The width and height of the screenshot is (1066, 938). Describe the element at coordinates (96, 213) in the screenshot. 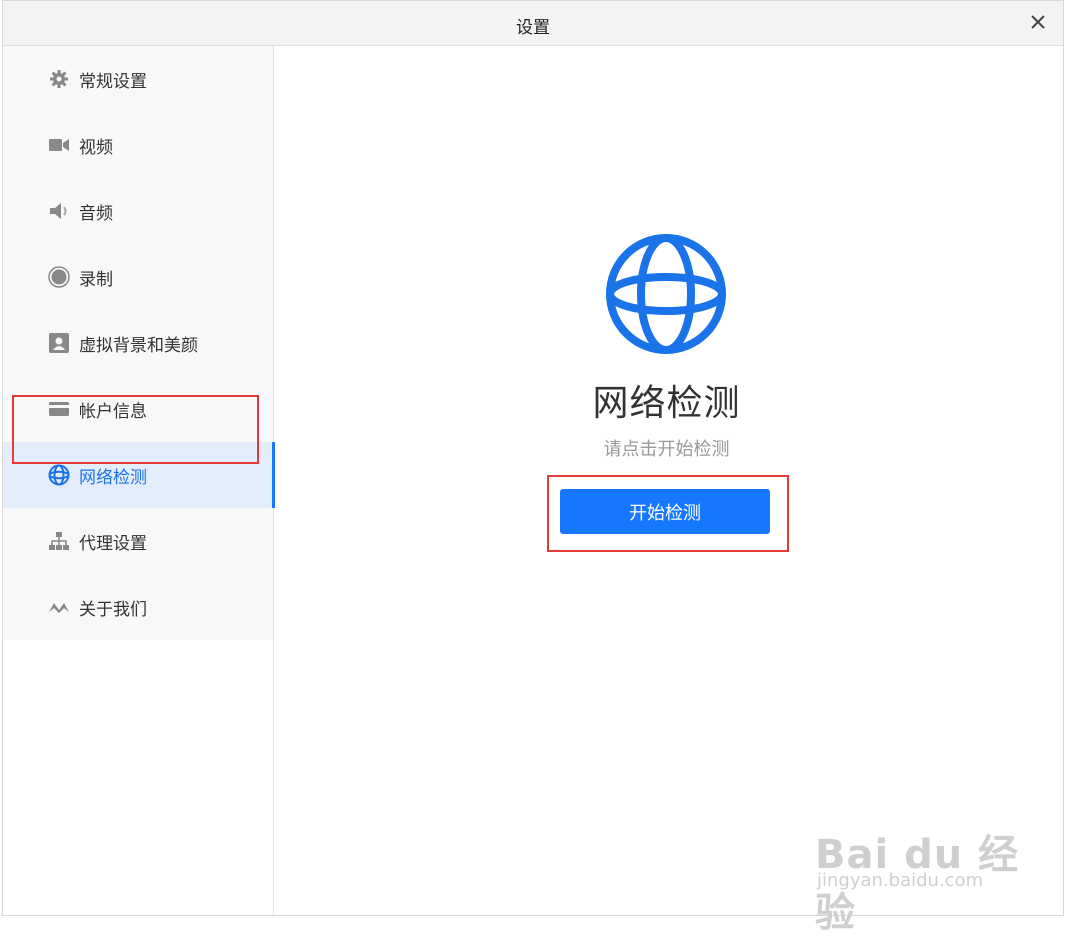

I see `sidebar-item-label: 音频` at that location.